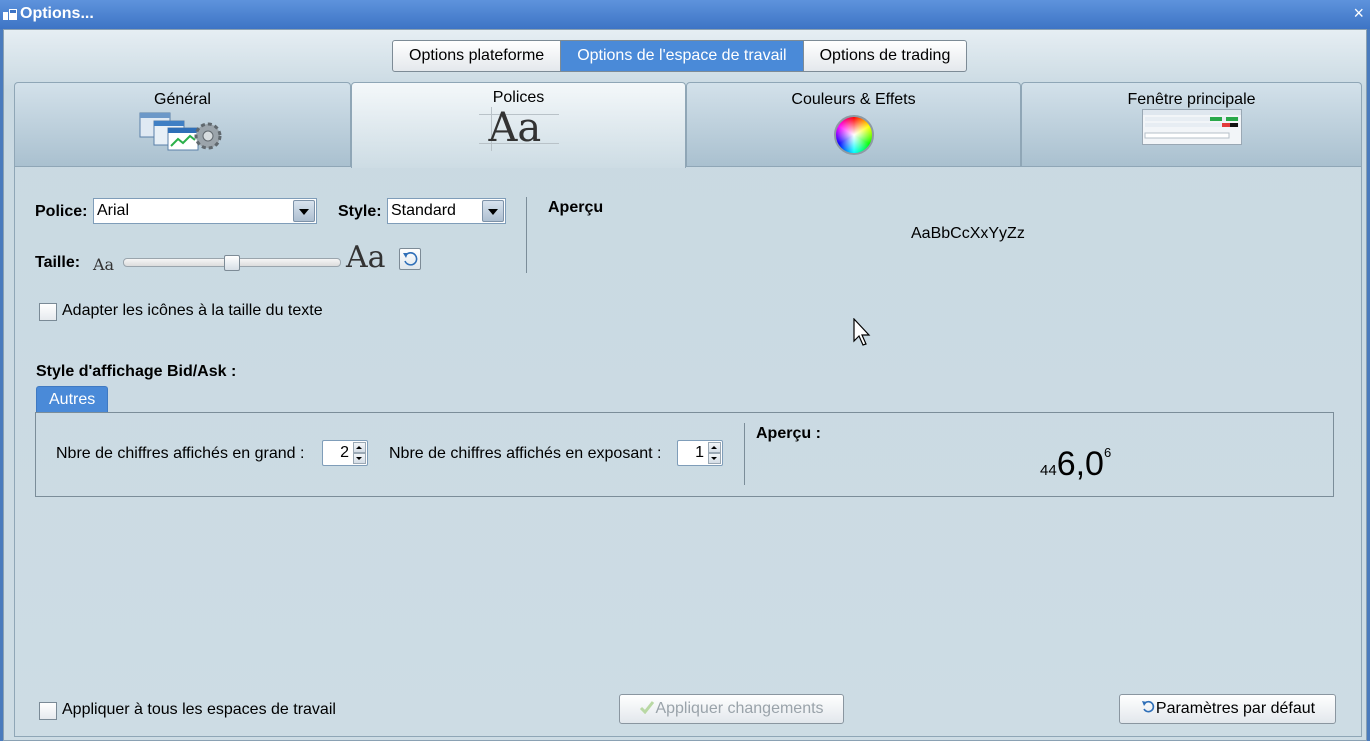 The width and height of the screenshot is (1370, 741). I want to click on apply-changes-button: Appliquer changements, so click(731, 709).